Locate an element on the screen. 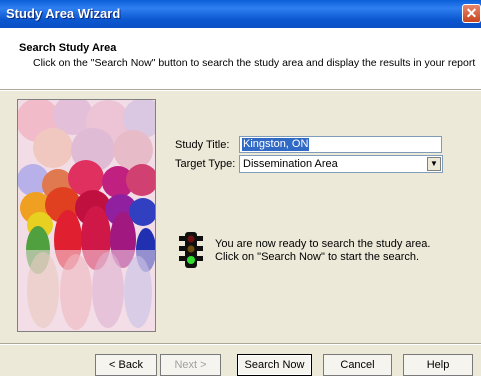 The image size is (481, 376). target-type-value: Dissemination Area is located at coordinates (290, 164).